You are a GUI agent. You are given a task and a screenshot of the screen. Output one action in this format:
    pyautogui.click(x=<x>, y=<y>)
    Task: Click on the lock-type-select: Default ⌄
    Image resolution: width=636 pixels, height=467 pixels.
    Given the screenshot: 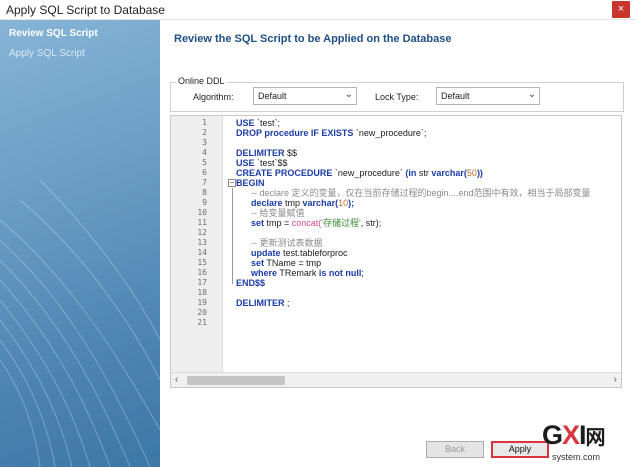 What is the action you would take?
    pyautogui.click(x=488, y=96)
    